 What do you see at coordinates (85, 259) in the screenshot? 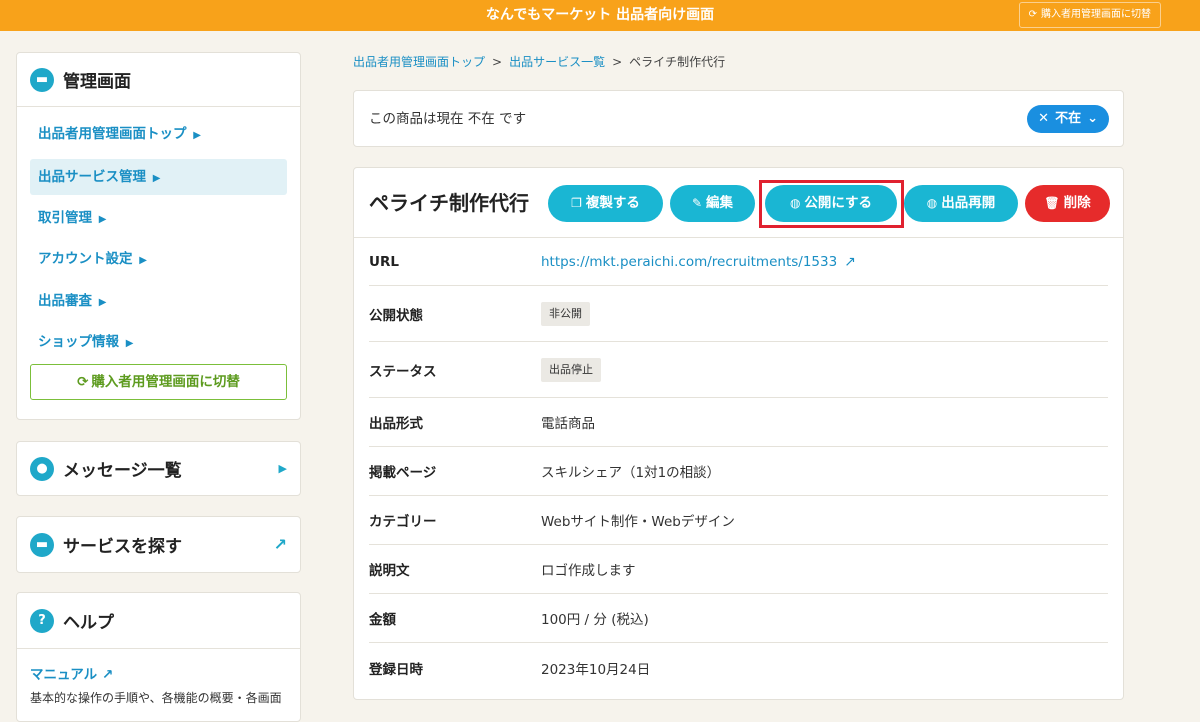
I see `sidebar-item-label: アカウント設定` at bounding box center [85, 259].